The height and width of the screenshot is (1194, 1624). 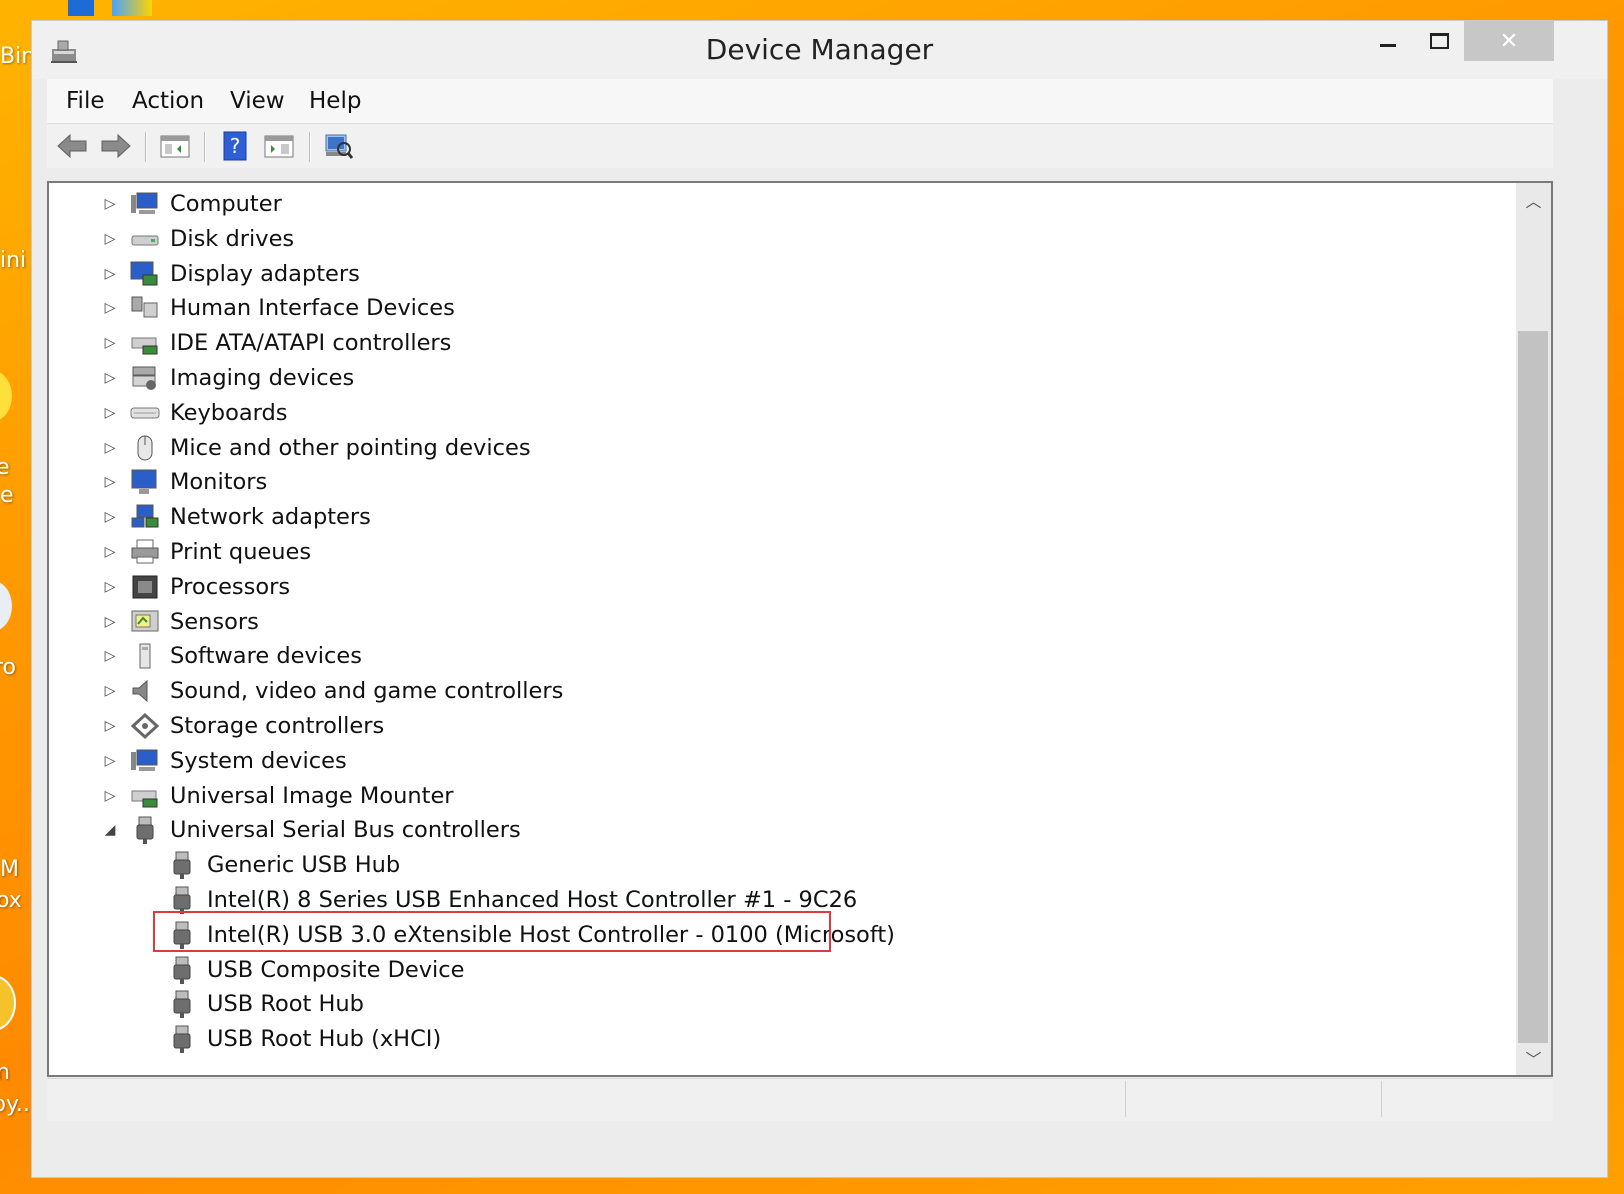 What do you see at coordinates (779, 239) in the screenshot?
I see `tree-category-row: ▷ Disk drives` at bounding box center [779, 239].